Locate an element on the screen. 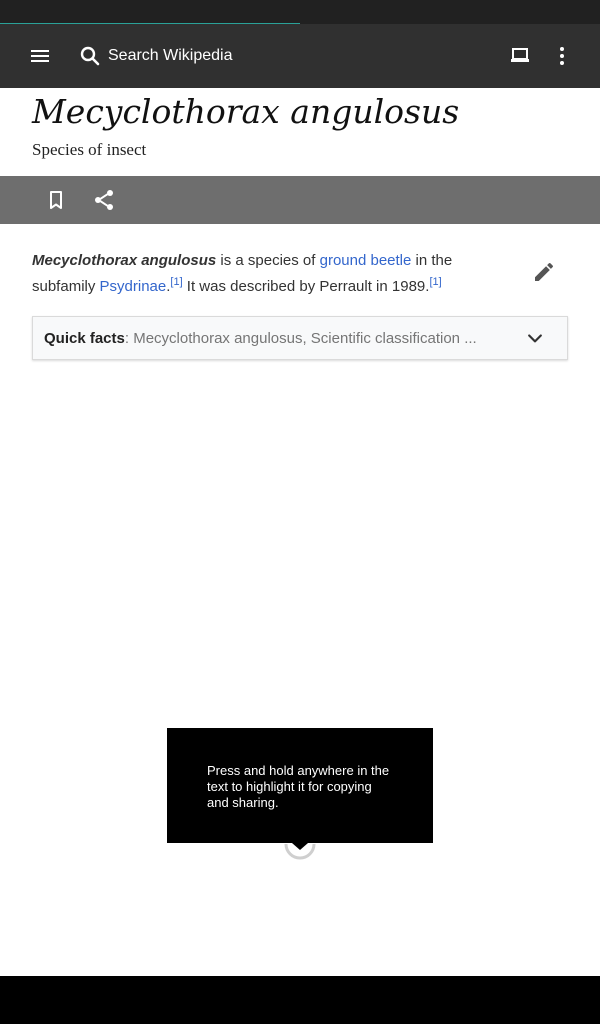 The height and width of the screenshot is (1024, 600). lead-term: Mecyclothorax angulosus is located at coordinates (124, 260).